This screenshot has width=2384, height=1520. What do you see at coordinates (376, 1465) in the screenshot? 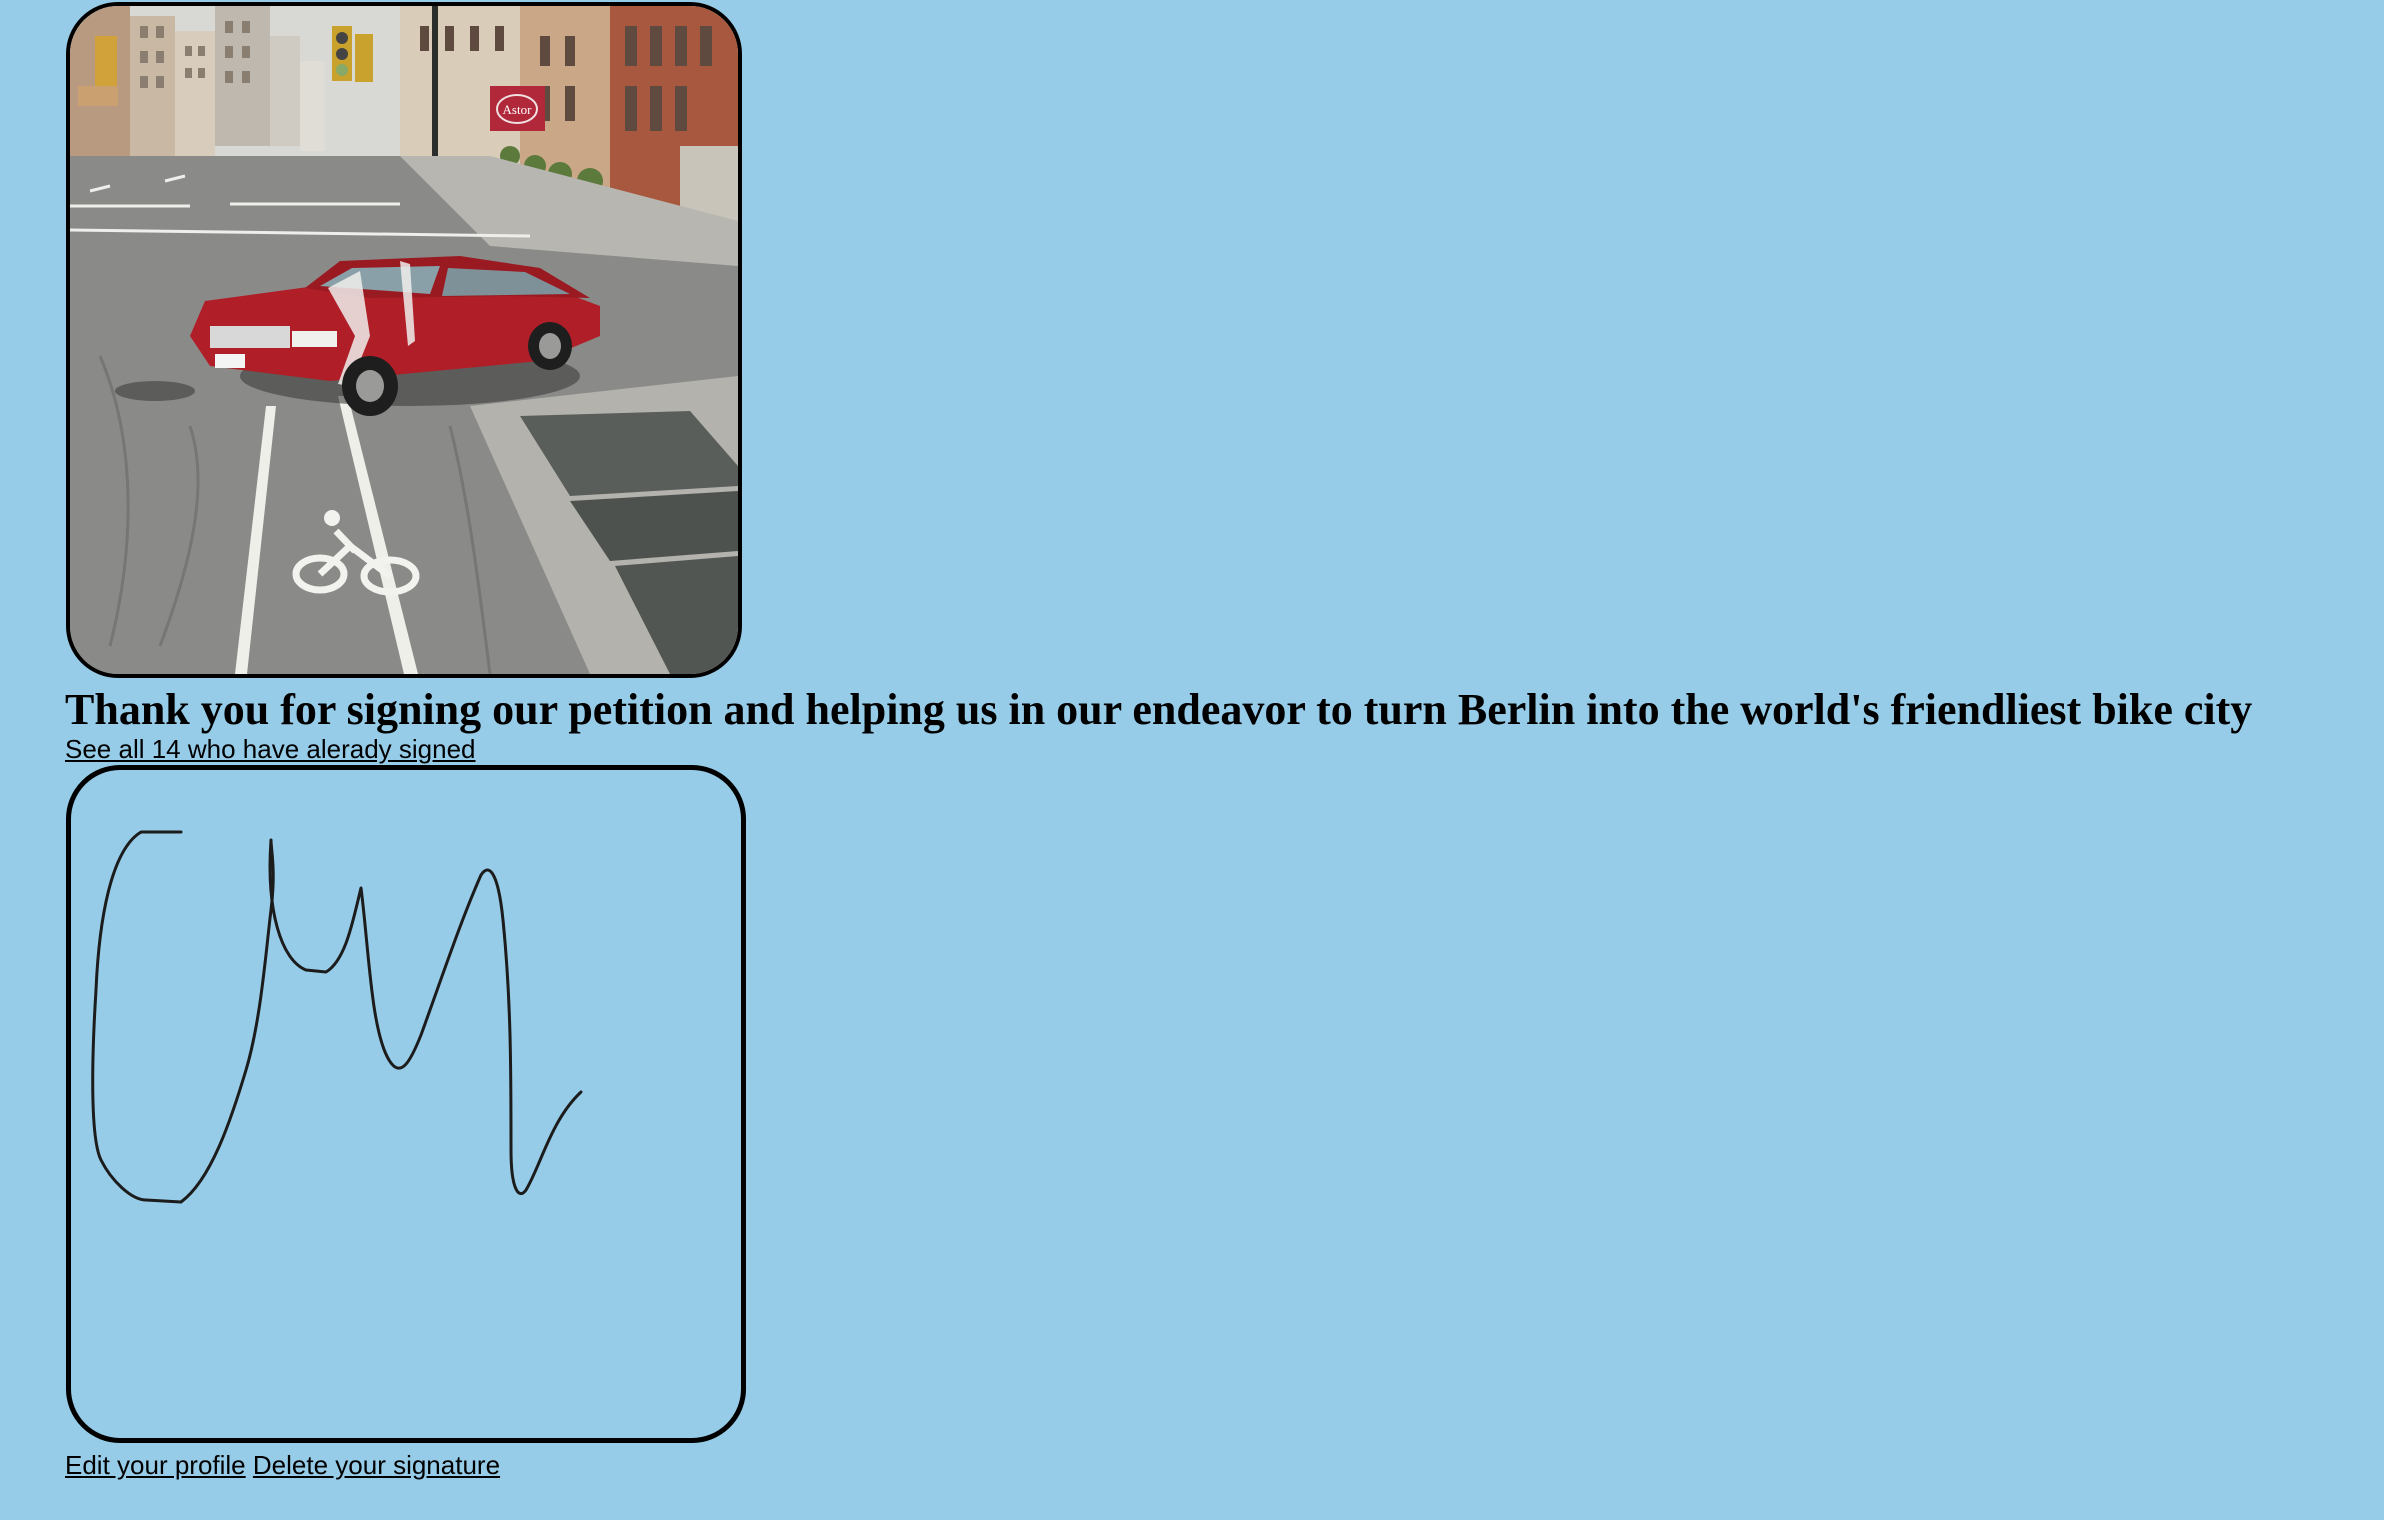
I see `delete-signature-link: Delete your signature` at bounding box center [376, 1465].